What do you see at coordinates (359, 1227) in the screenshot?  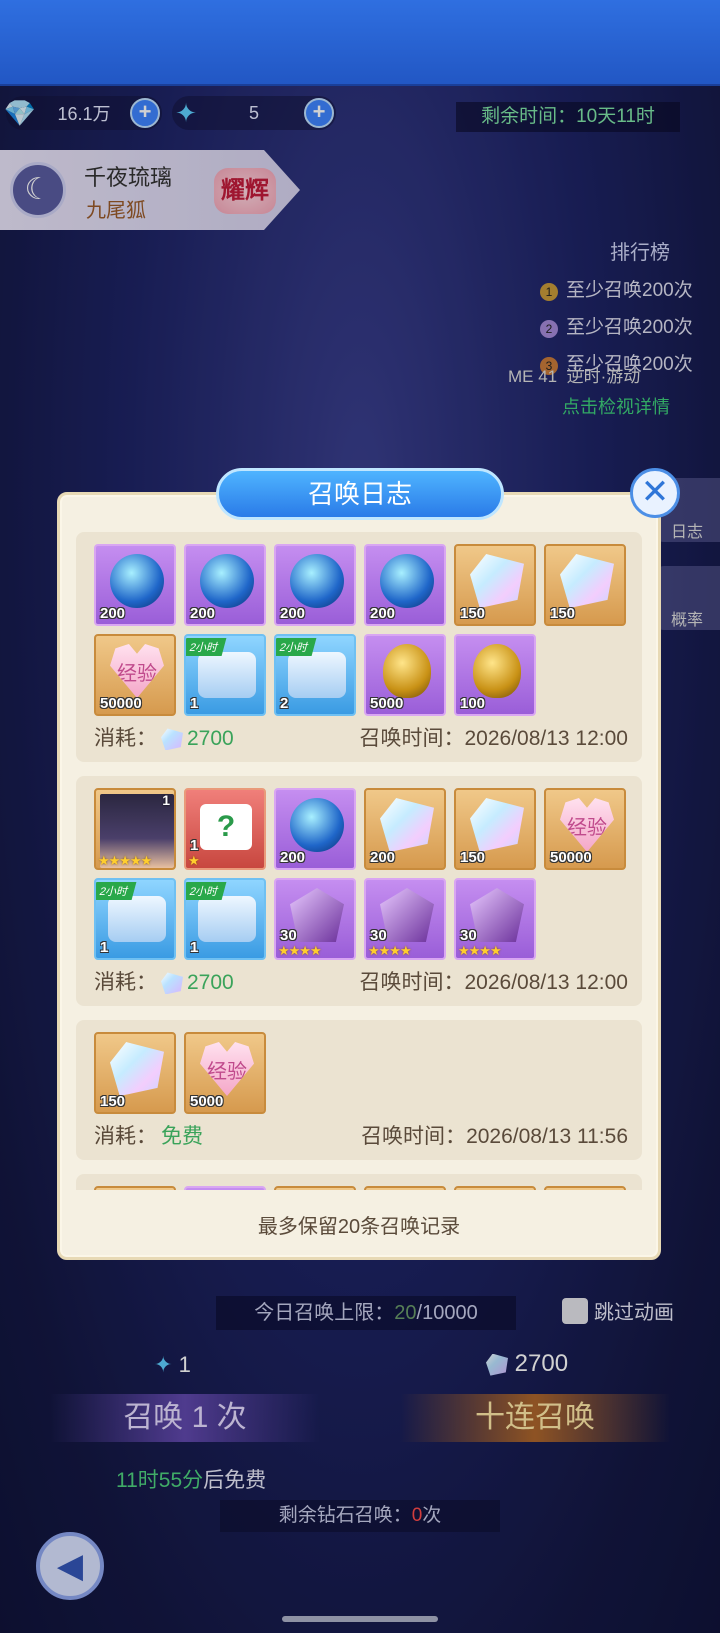 I see `record-limit-note: 最多保留20条召唤记录` at bounding box center [359, 1227].